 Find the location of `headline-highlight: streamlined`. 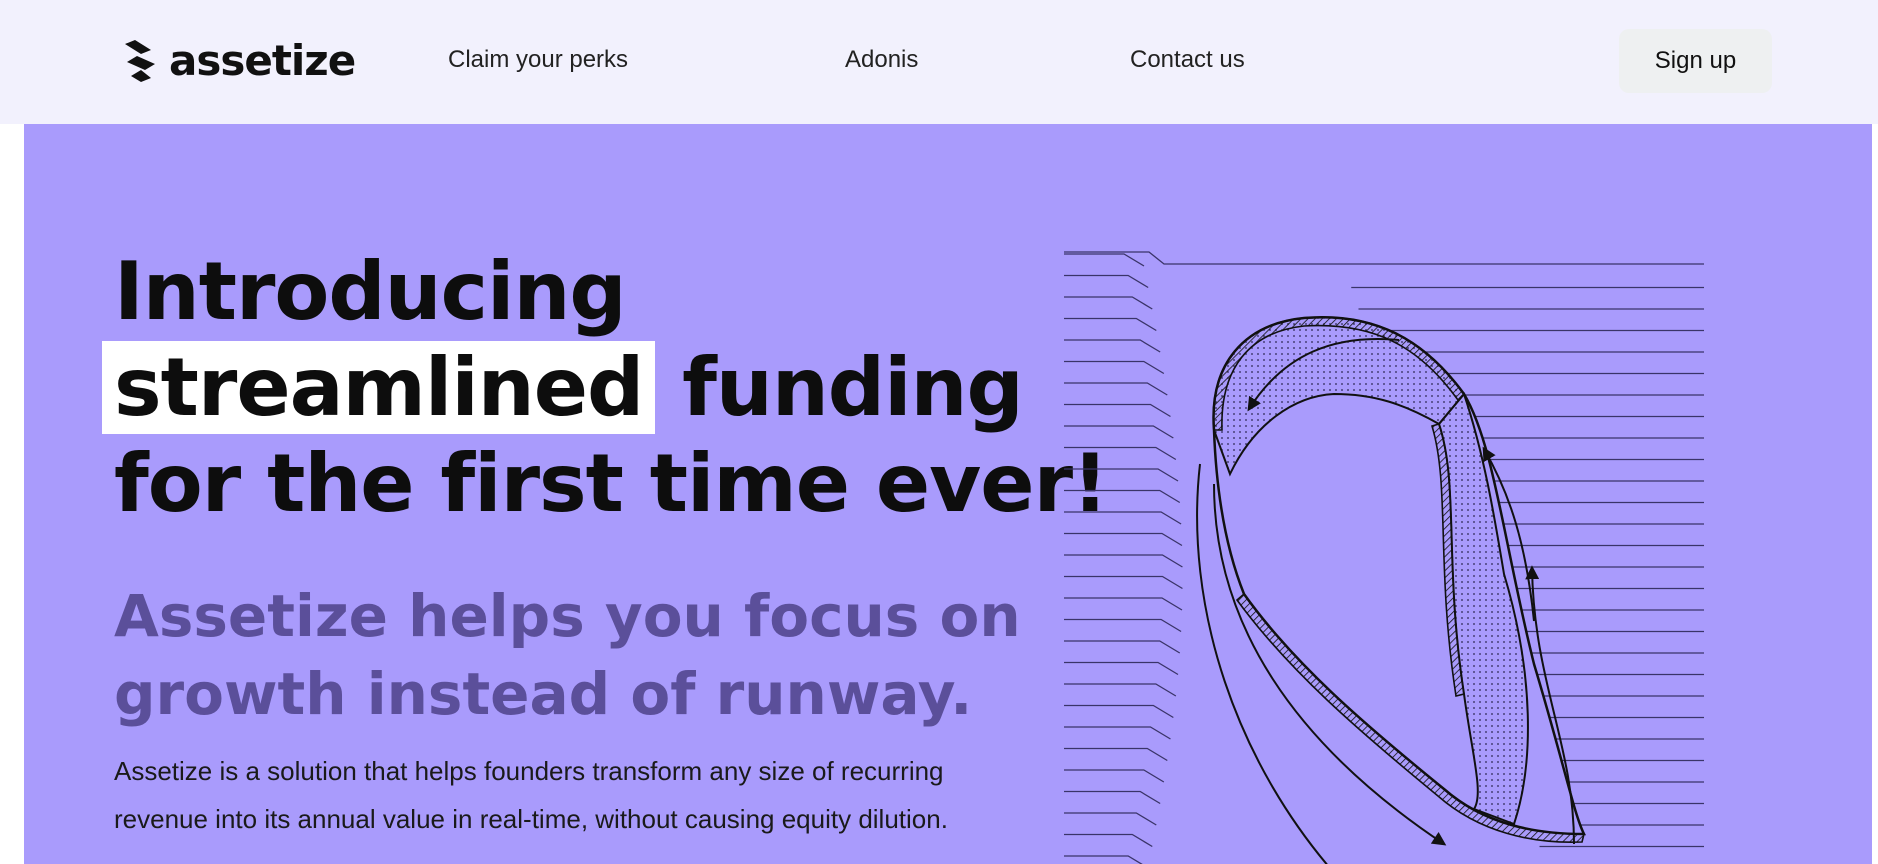

headline-highlight: streamlined is located at coordinates (379, 387).